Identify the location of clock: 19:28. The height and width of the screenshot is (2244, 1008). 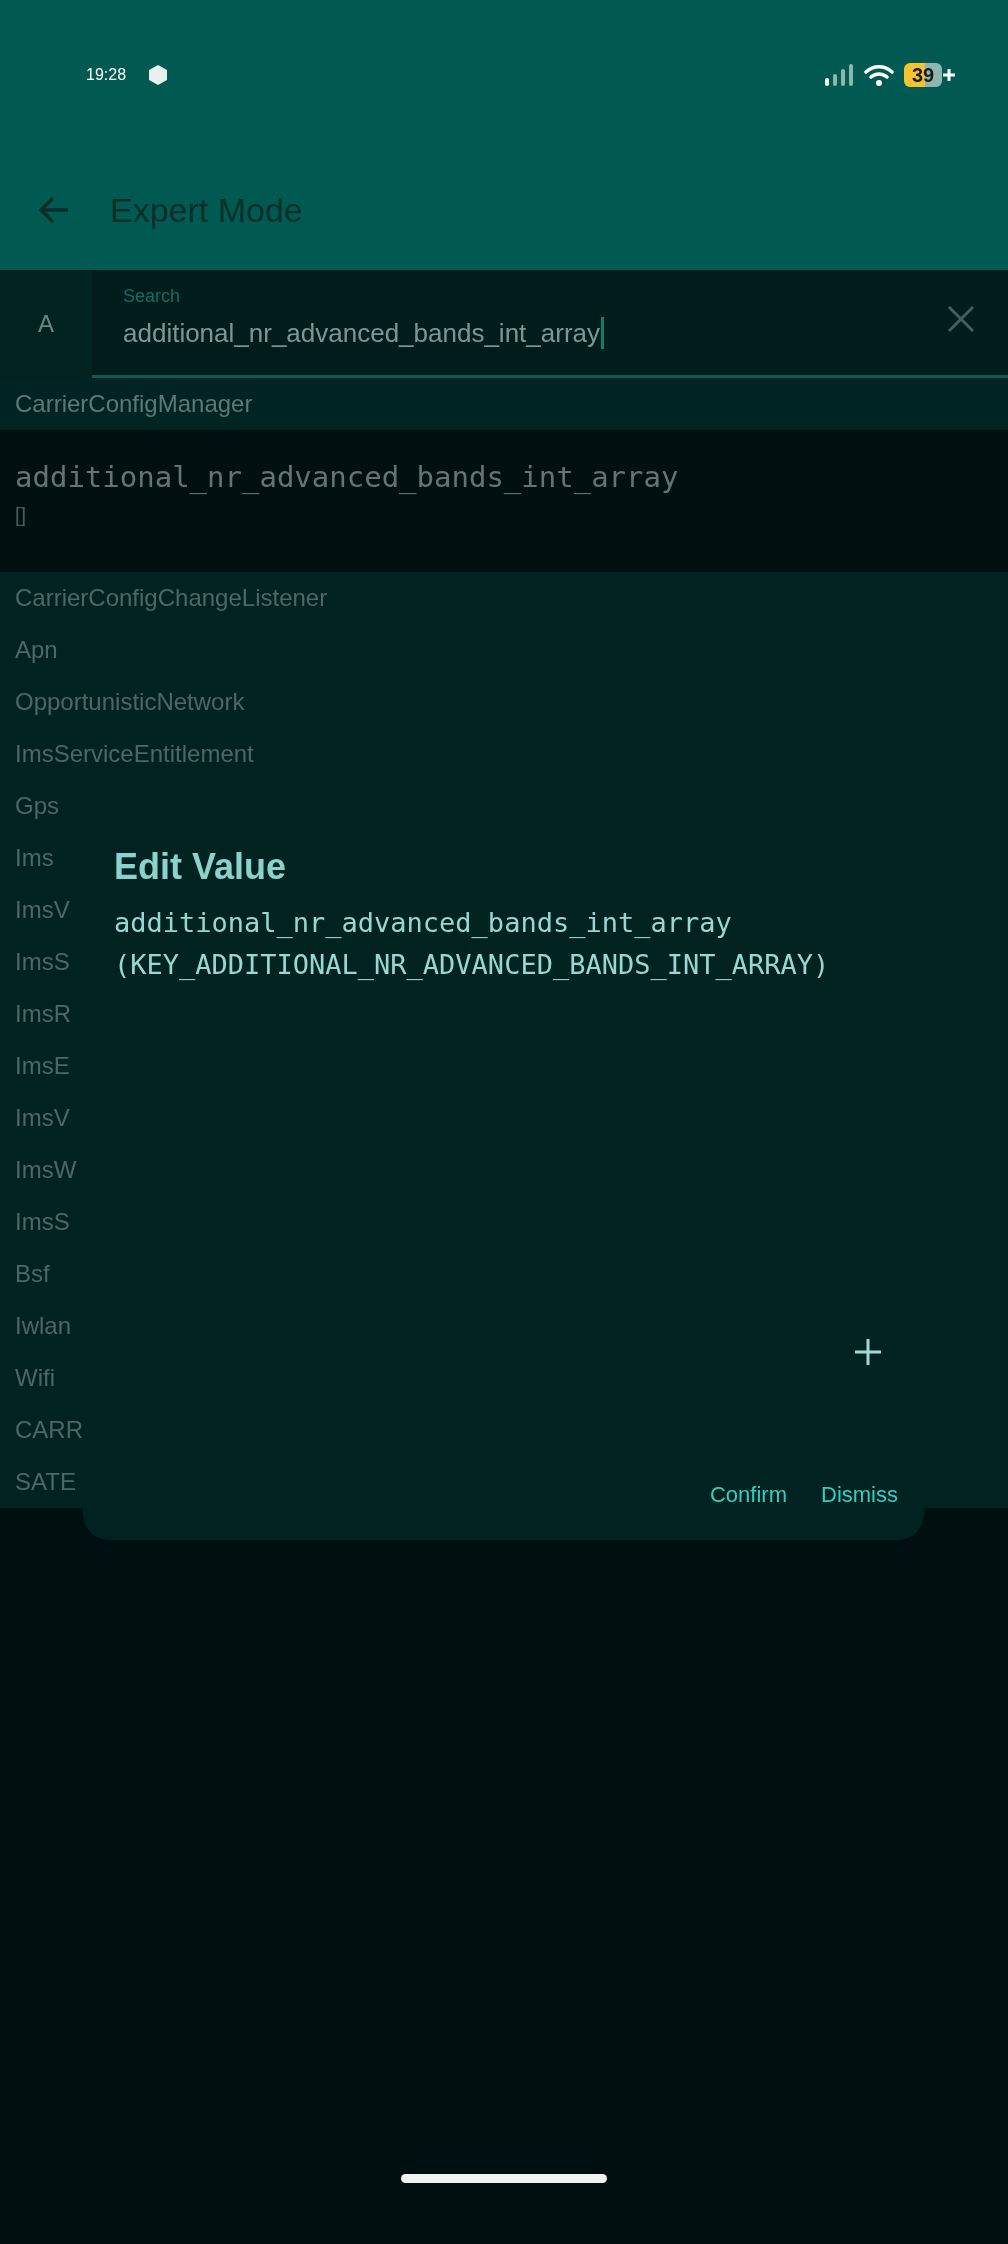
(106, 75).